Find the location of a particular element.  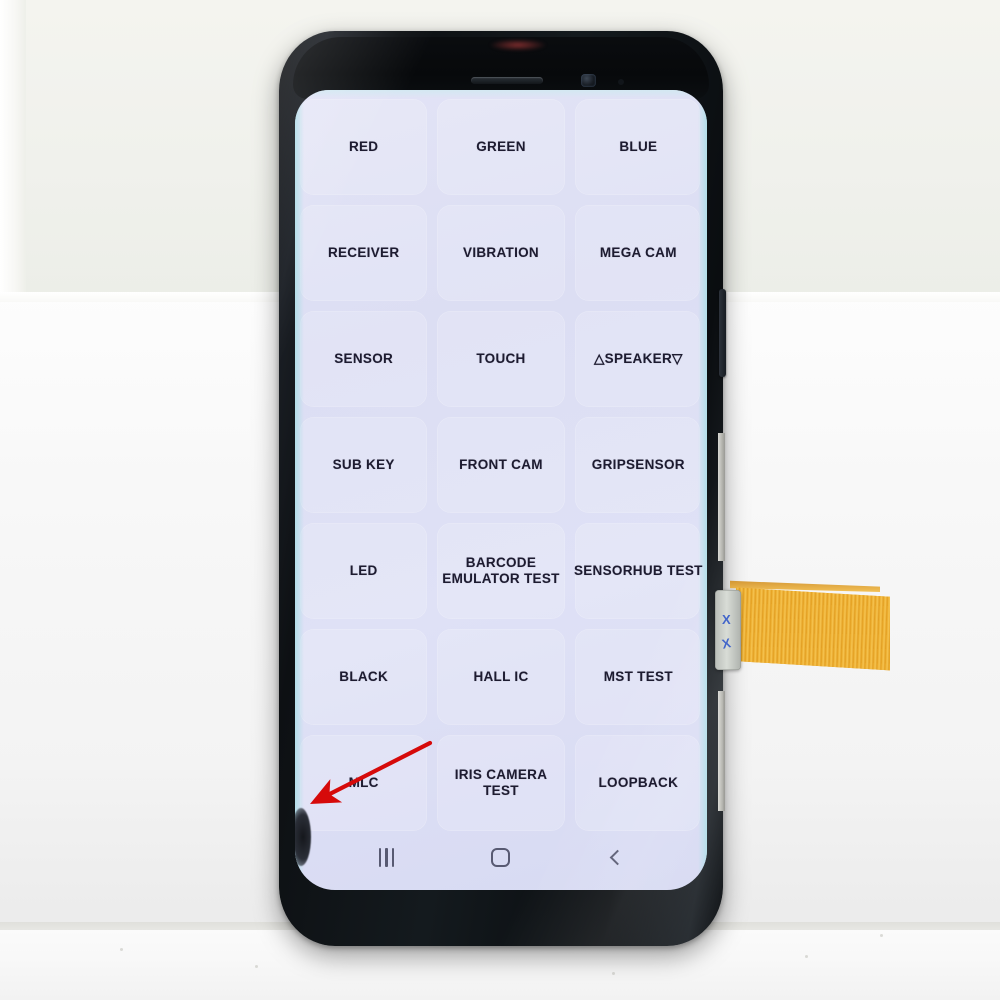

recents-button is located at coordinates (386, 857).